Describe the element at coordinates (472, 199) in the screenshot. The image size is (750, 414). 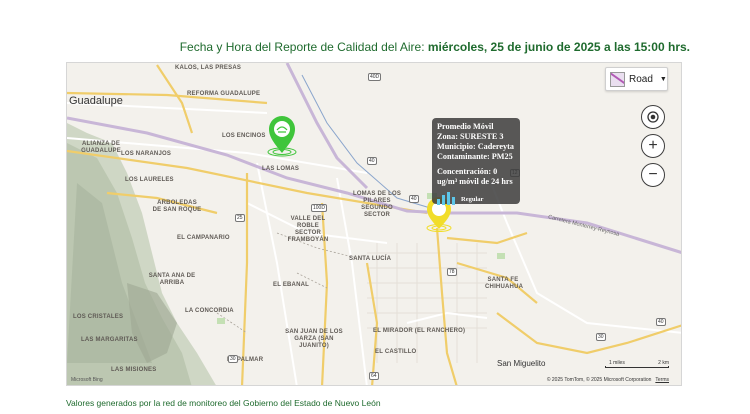
I see `popup-quality: Regular` at that location.